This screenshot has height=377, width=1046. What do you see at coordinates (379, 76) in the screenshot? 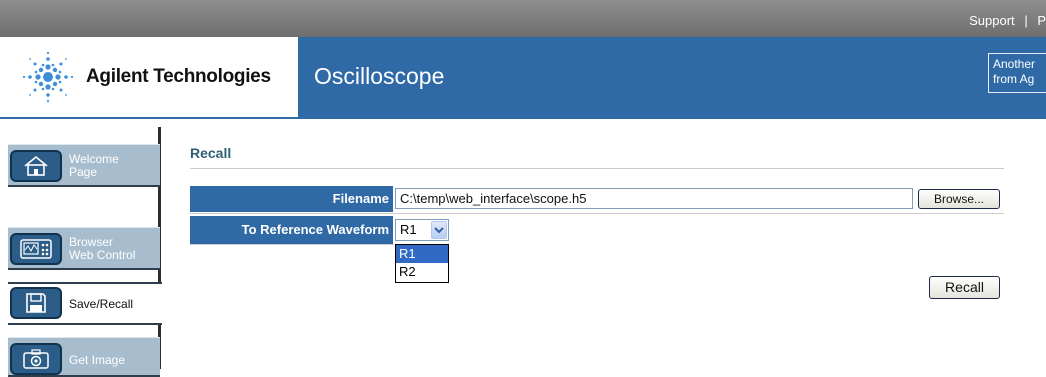
I see `app-title: Oscilloscope` at bounding box center [379, 76].